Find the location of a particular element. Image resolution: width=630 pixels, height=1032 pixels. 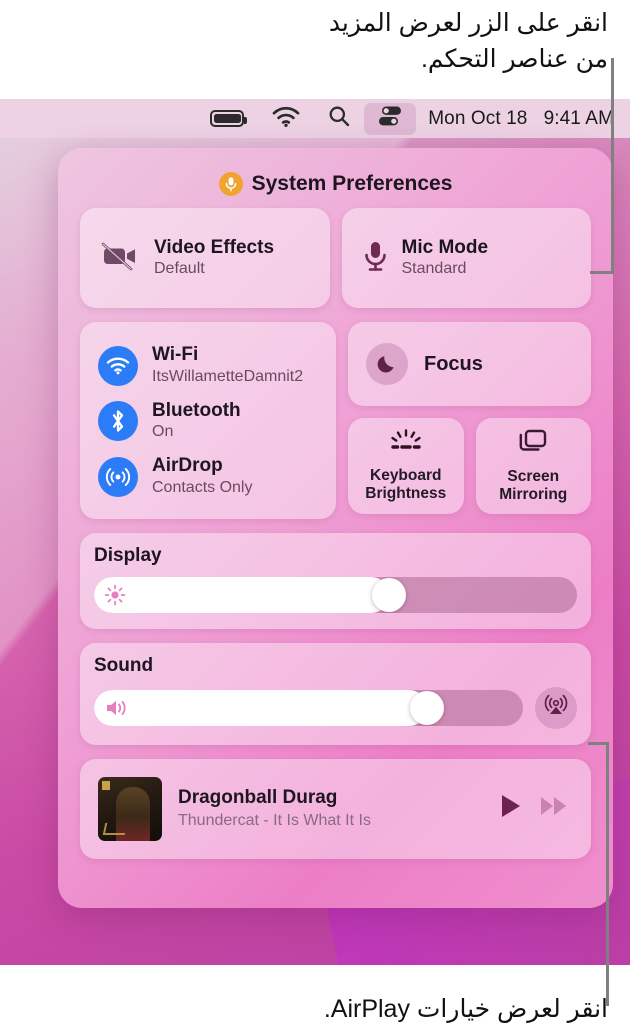

video-controls-row: Video Effects Default Mic Mode Standard is located at coordinates (335, 258).